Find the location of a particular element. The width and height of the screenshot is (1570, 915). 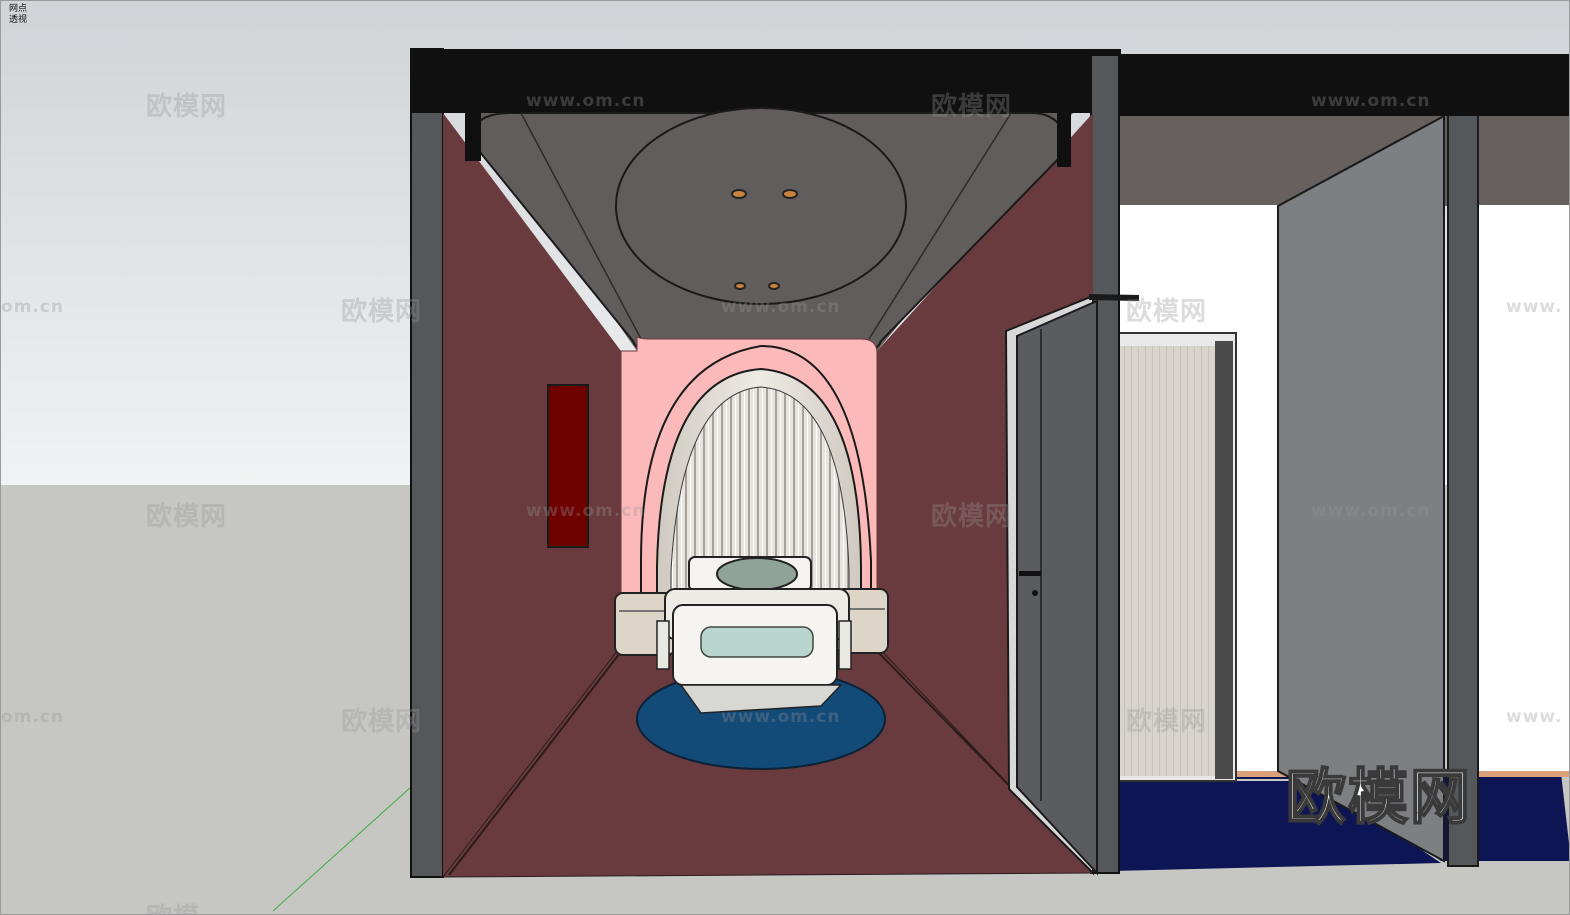

far-right-pillar is located at coordinates (1463, 463).